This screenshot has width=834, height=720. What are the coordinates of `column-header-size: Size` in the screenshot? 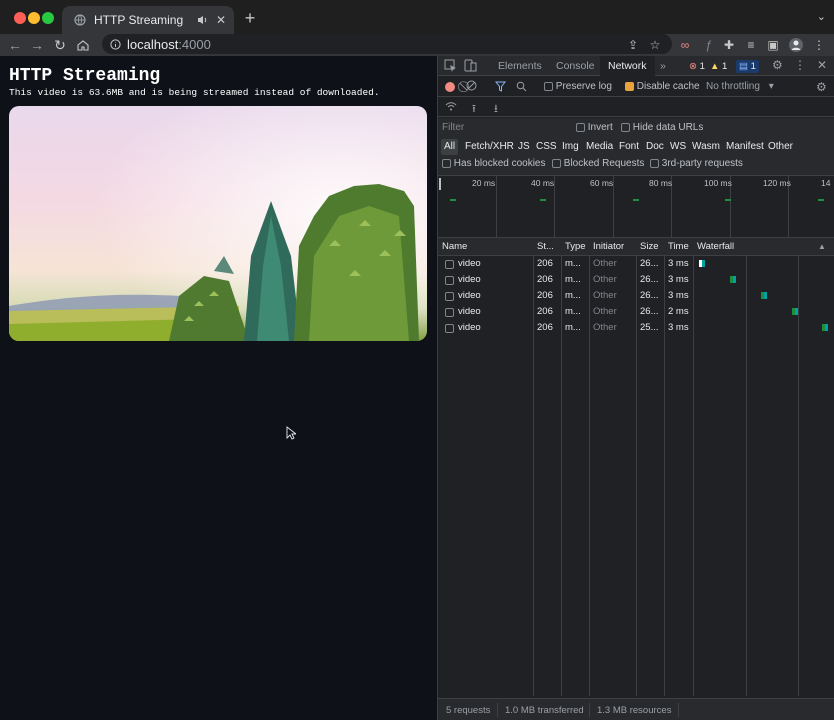 It's located at (649, 246).